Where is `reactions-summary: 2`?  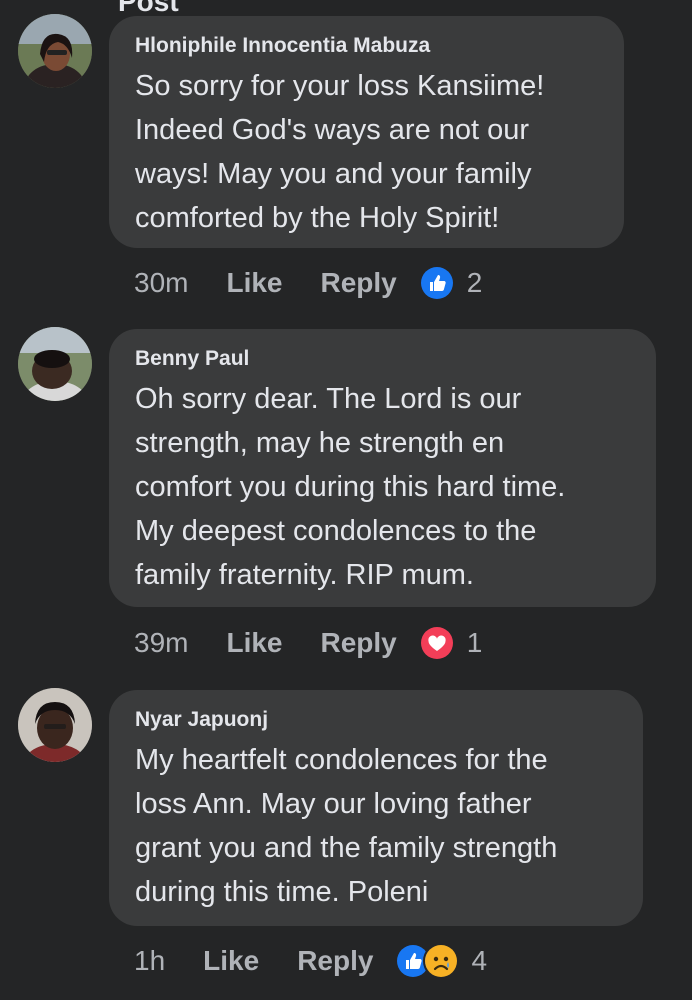 reactions-summary: 2 is located at coordinates (450, 283).